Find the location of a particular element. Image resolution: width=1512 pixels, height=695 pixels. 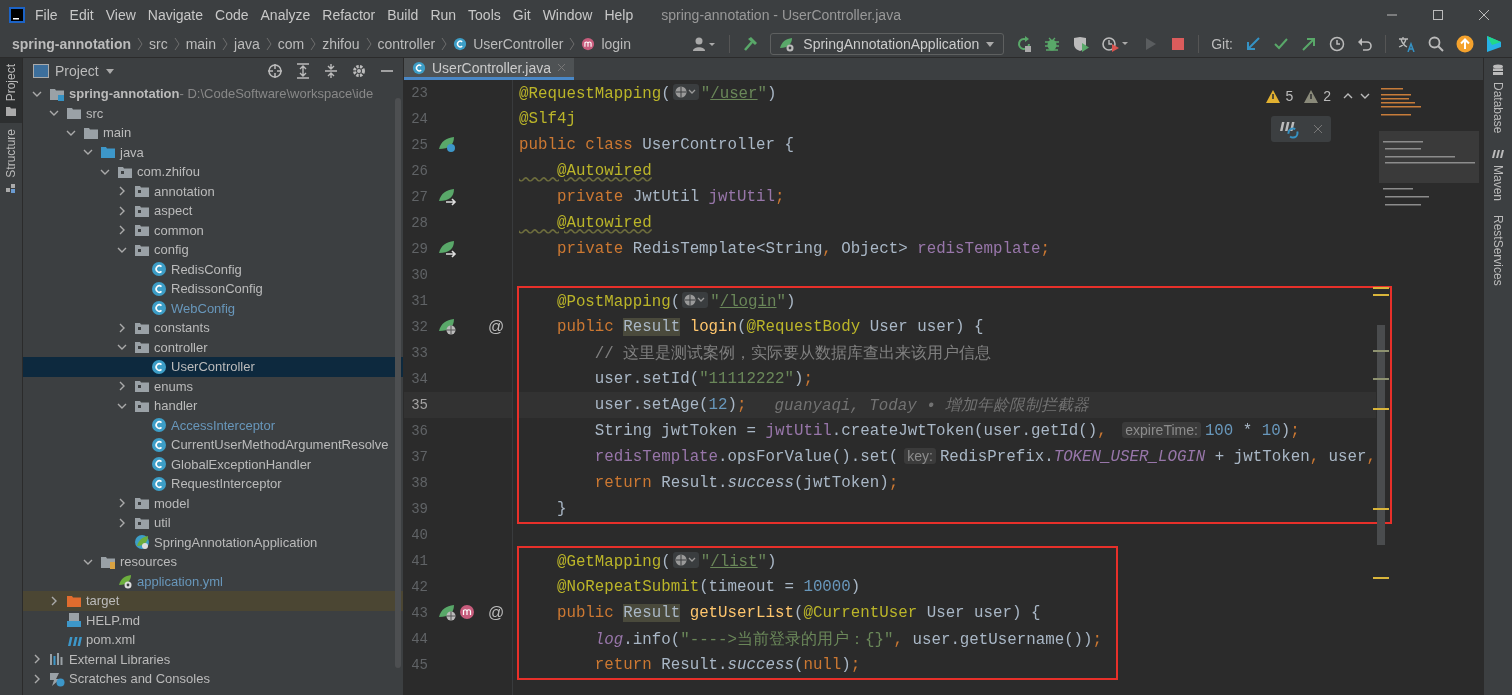

run-configuration-dropdown: SpringAnnotationApplication is located at coordinates (887, 43).